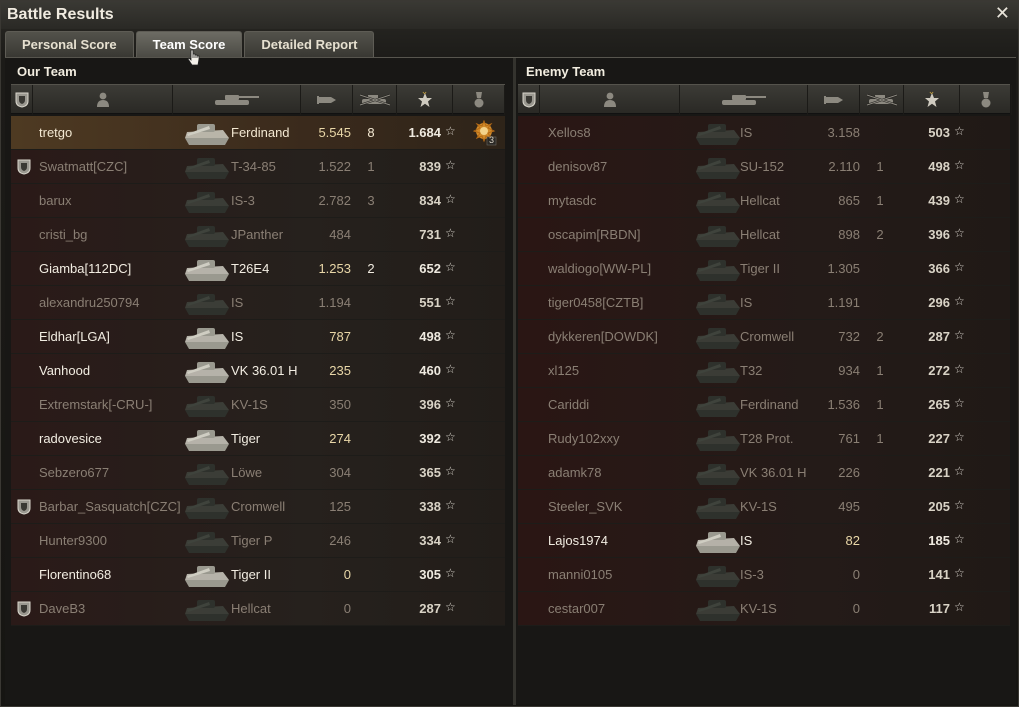 The image size is (1019, 707). I want to click on vehicle-name: Tiger P, so click(252, 540).